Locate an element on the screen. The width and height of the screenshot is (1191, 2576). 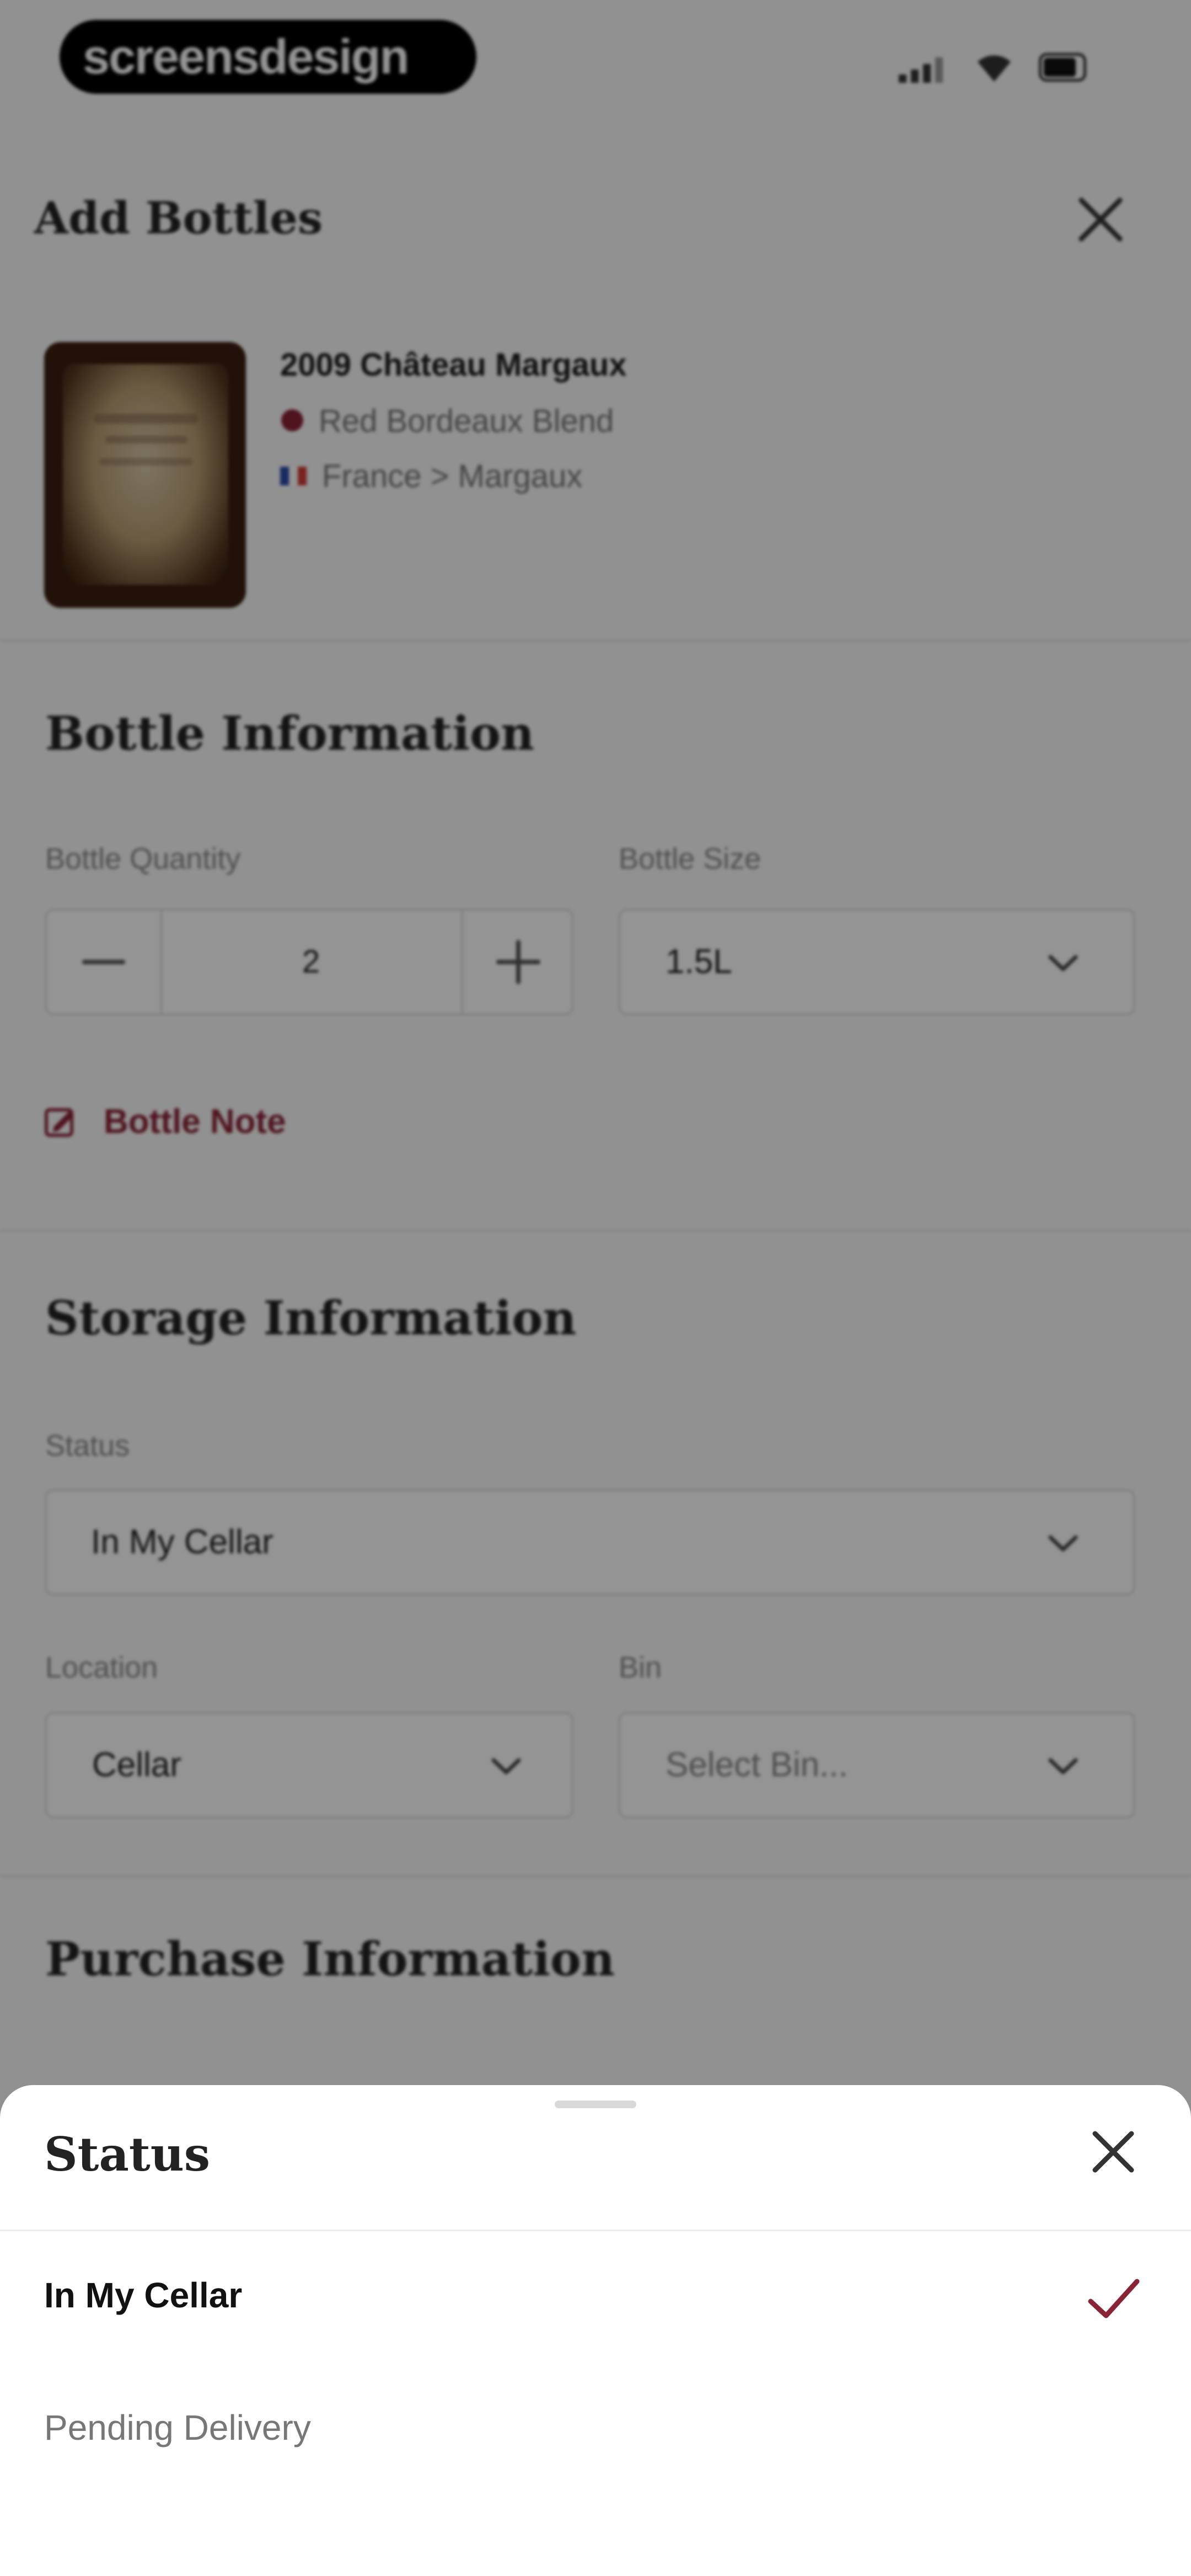
status-option-label: Pending Delivery is located at coordinates (178, 2427).